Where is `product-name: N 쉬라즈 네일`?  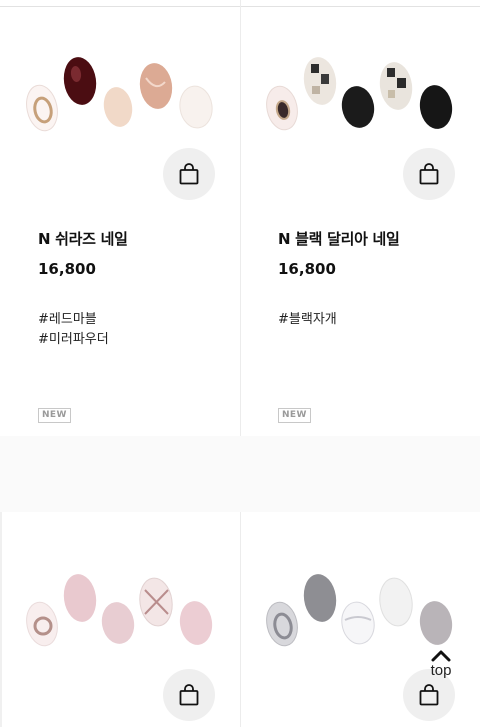 product-name: N 쉬라즈 네일 is located at coordinates (83, 238).